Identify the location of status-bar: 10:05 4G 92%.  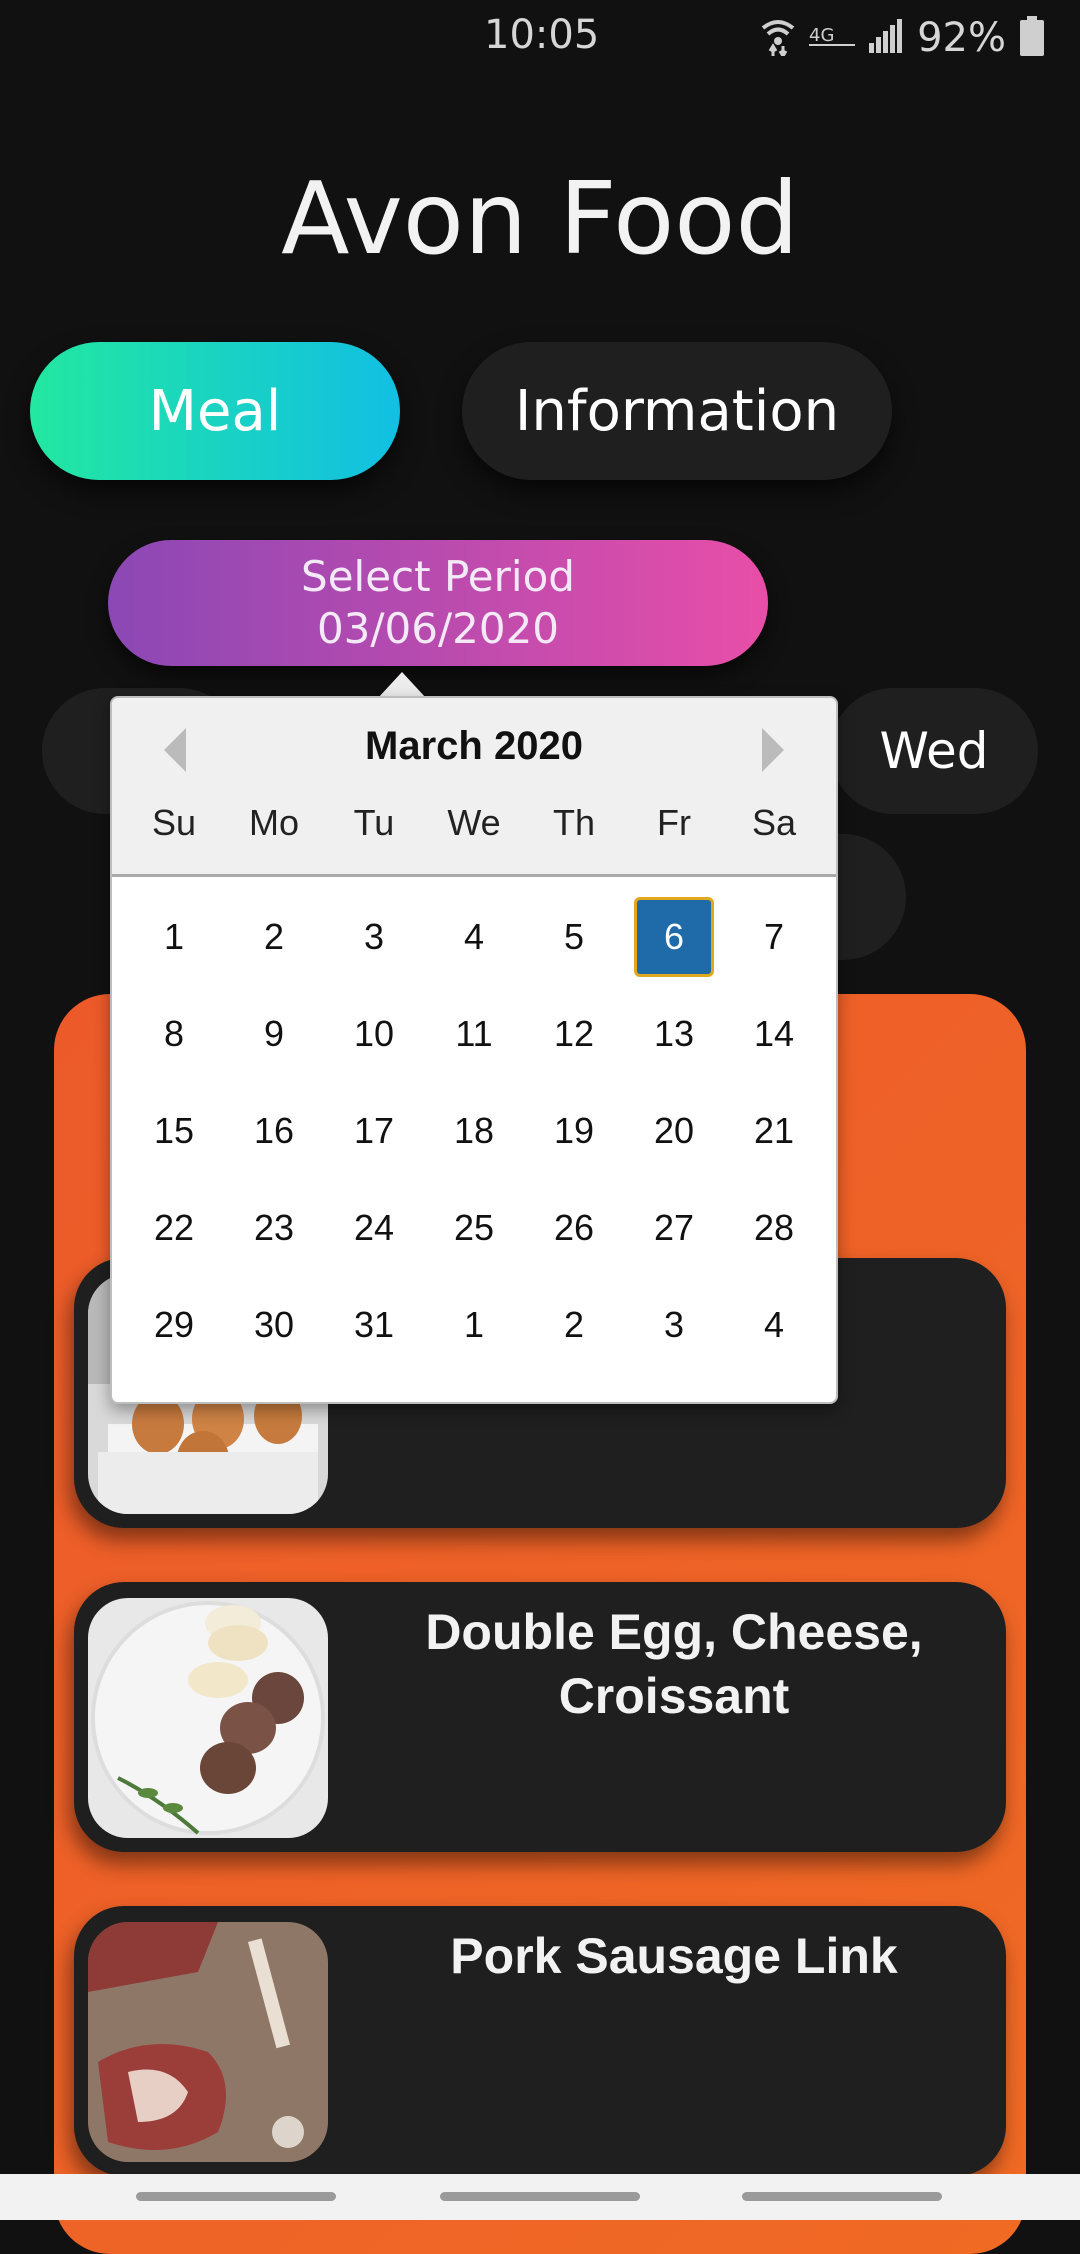
(540, 38).